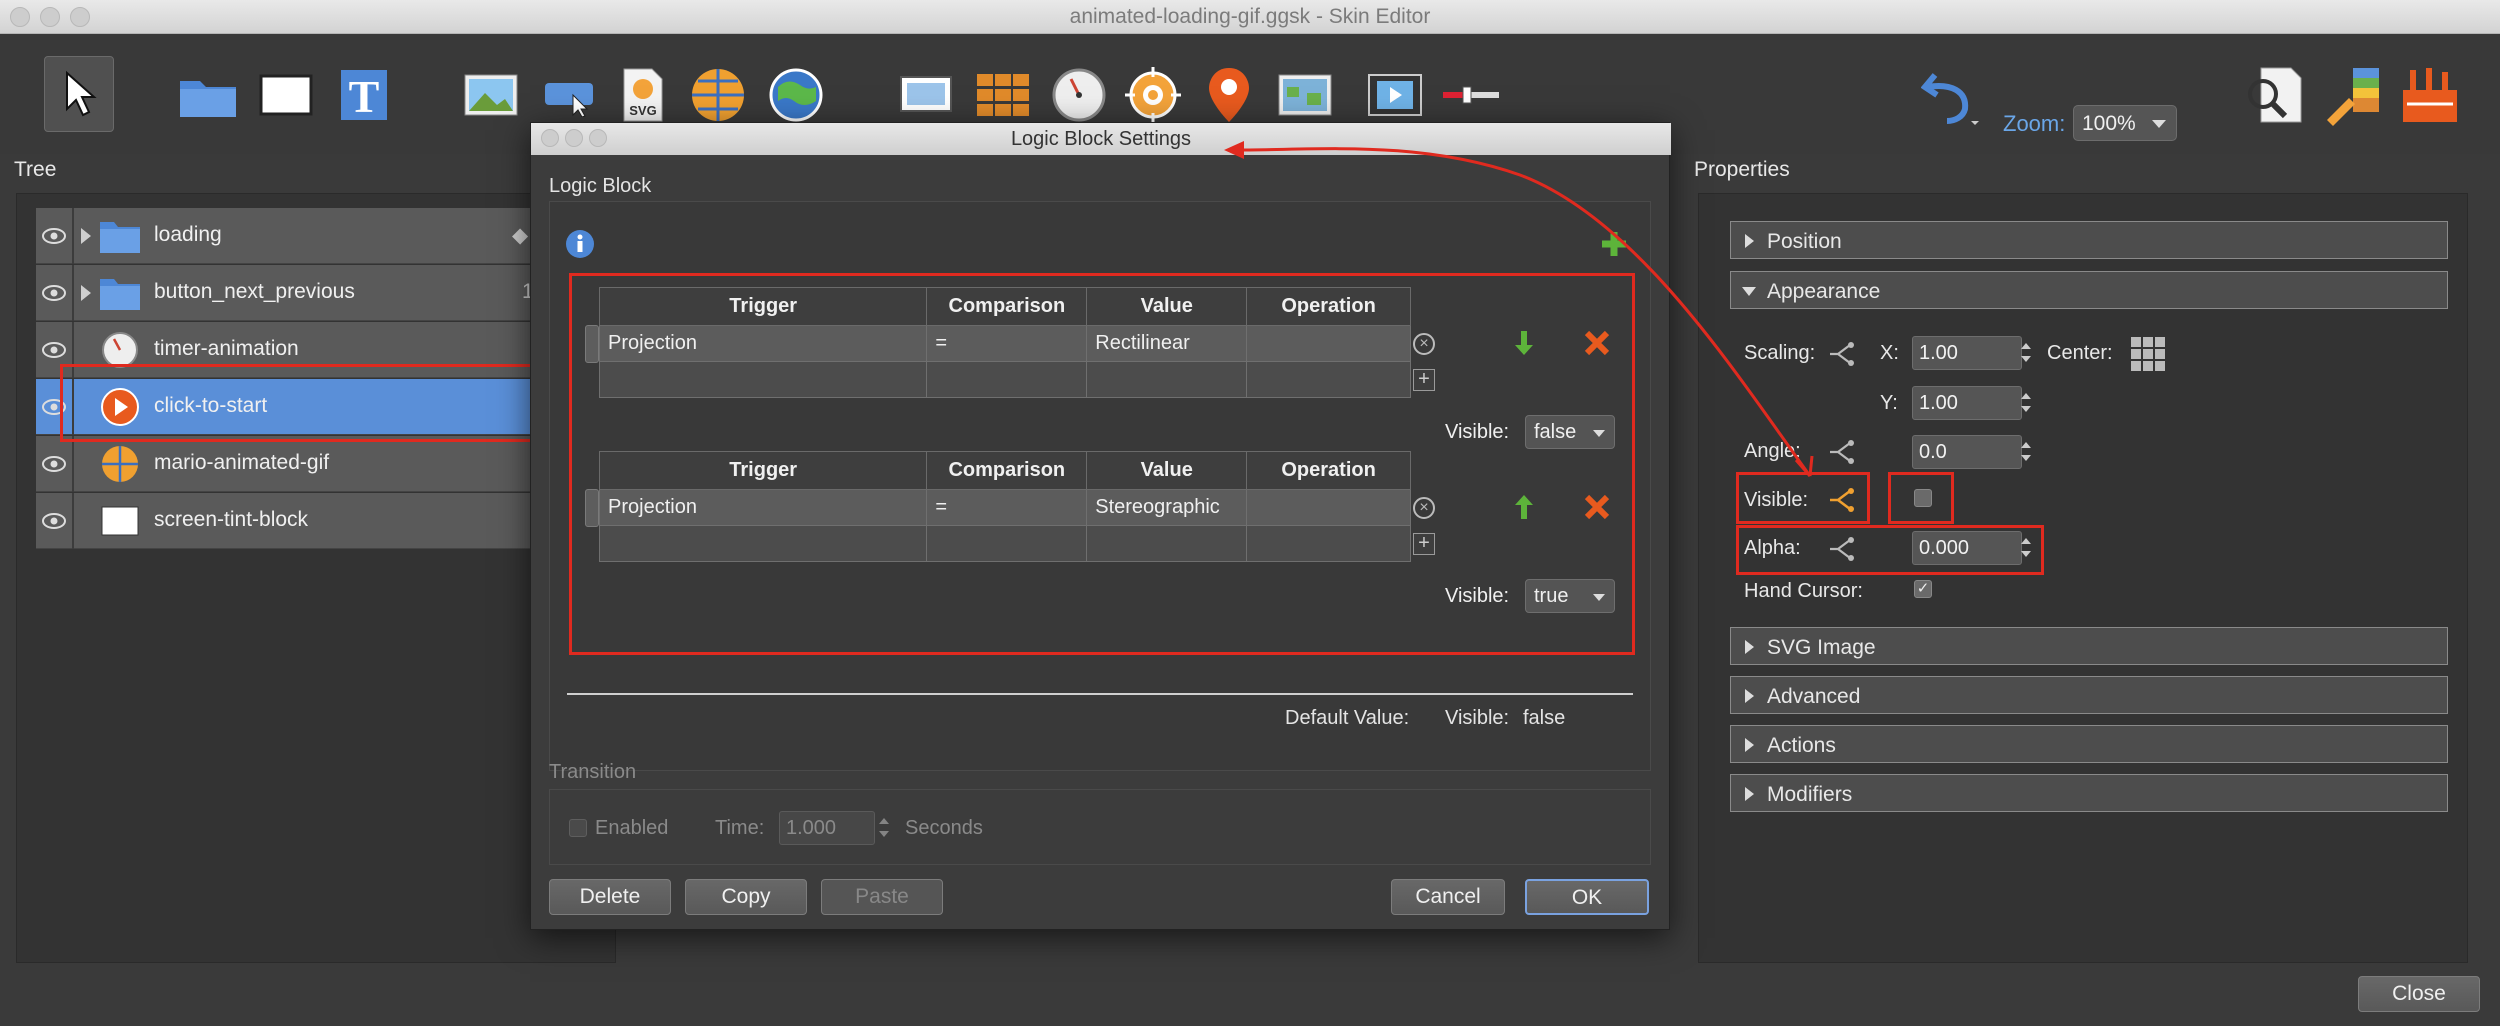 Image resolution: width=2500 pixels, height=1026 pixels. I want to click on annotation-arrow, so click(1519, 309).